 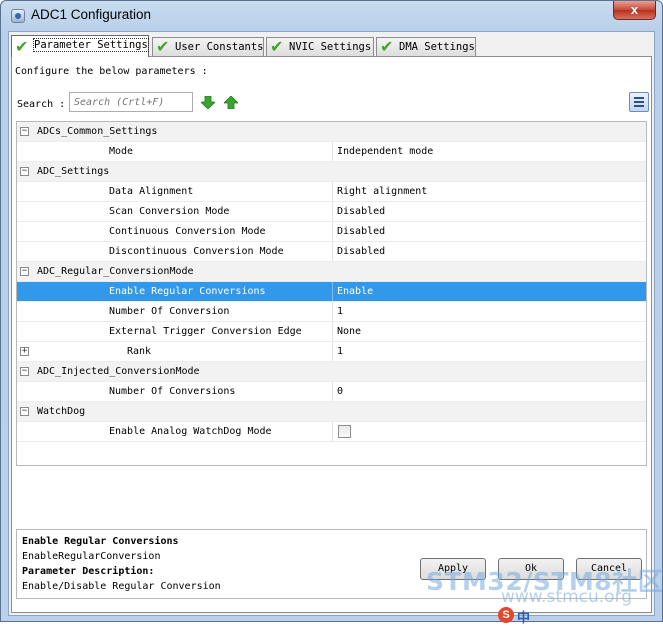 I want to click on tab-dma-settings: ✔ DMA Settings, so click(x=426, y=46).